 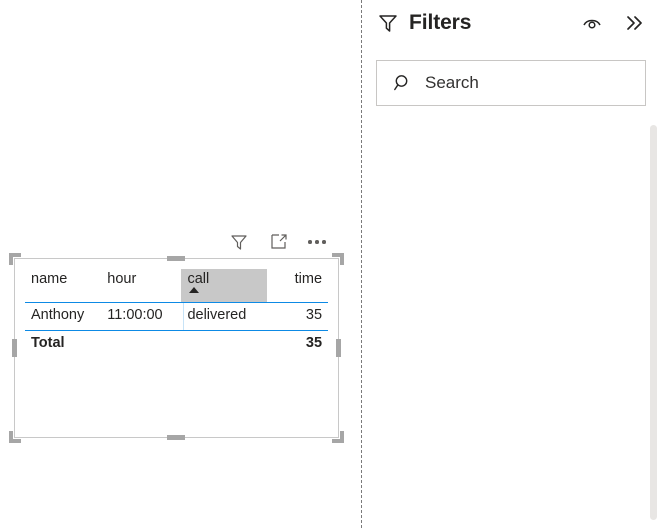 I want to click on more-options-icon, so click(x=317, y=242).